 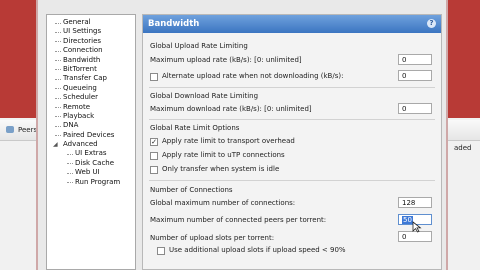 I want to click on tree-item-label: Paired Devices, so click(x=89, y=134).